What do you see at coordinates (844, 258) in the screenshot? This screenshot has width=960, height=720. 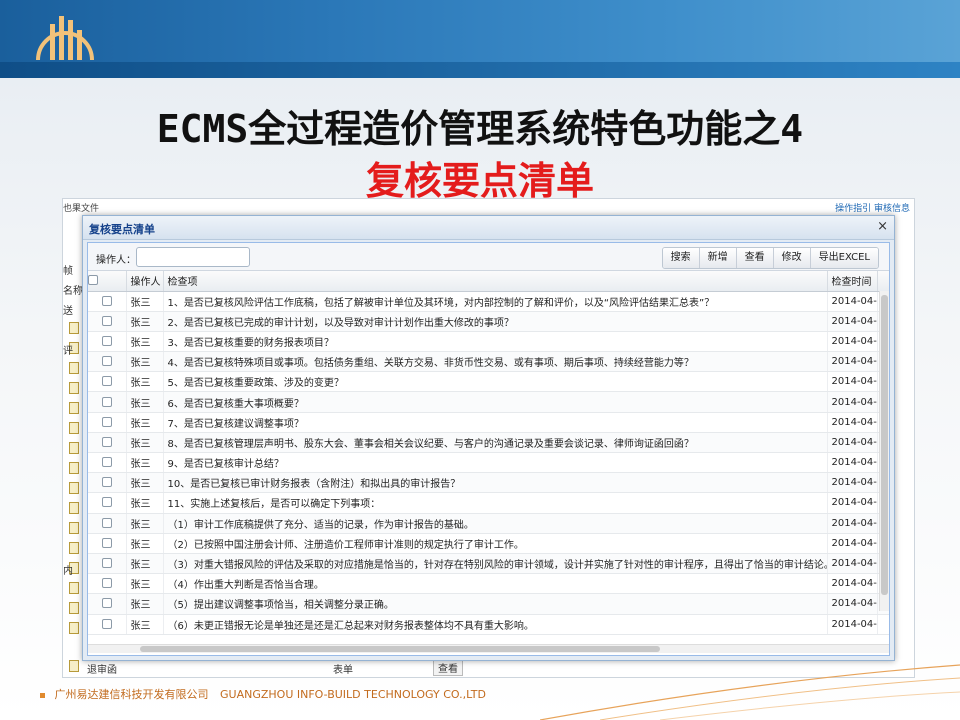 I see `export-excel-button: 导出EXCEL` at bounding box center [844, 258].